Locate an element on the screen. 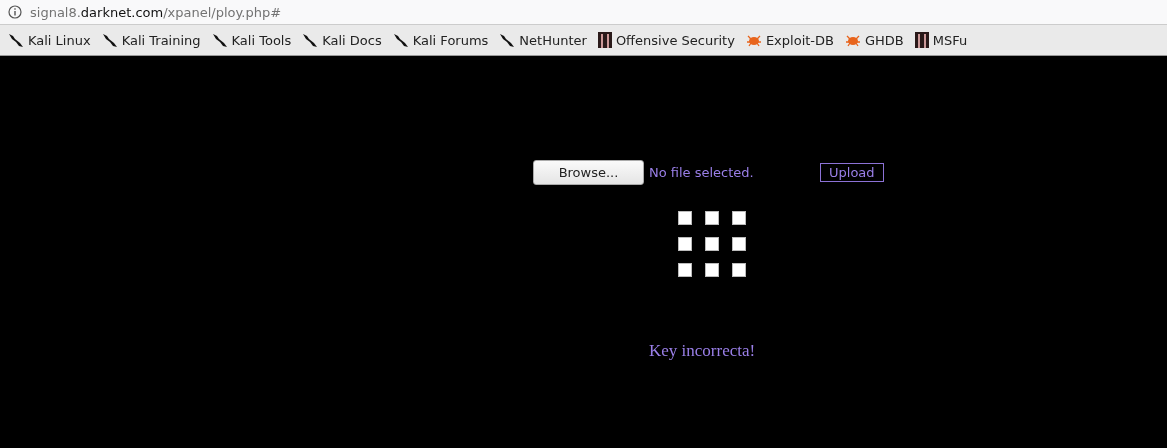  bookmark-link: GHDB is located at coordinates (874, 40).